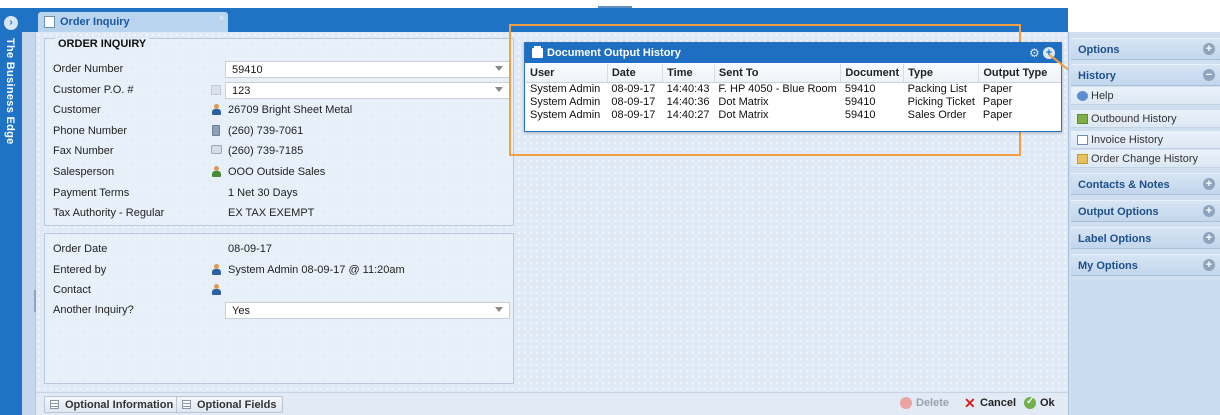  What do you see at coordinates (80, 270) in the screenshot?
I see `field-label: Entered by` at bounding box center [80, 270].